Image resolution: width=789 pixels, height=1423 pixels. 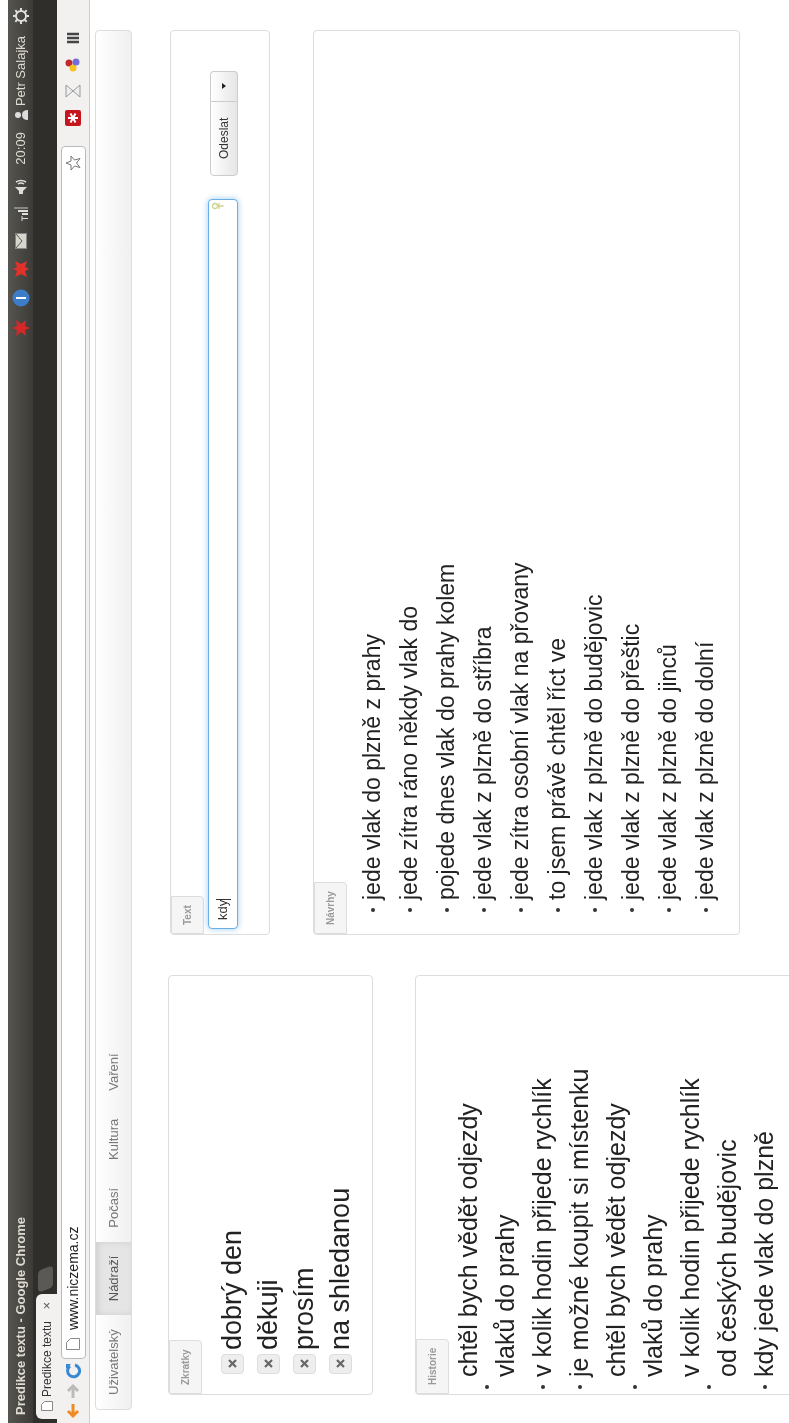 What do you see at coordinates (304, 1308) in the screenshot?
I see `shortcut-phrase: prosím` at bounding box center [304, 1308].